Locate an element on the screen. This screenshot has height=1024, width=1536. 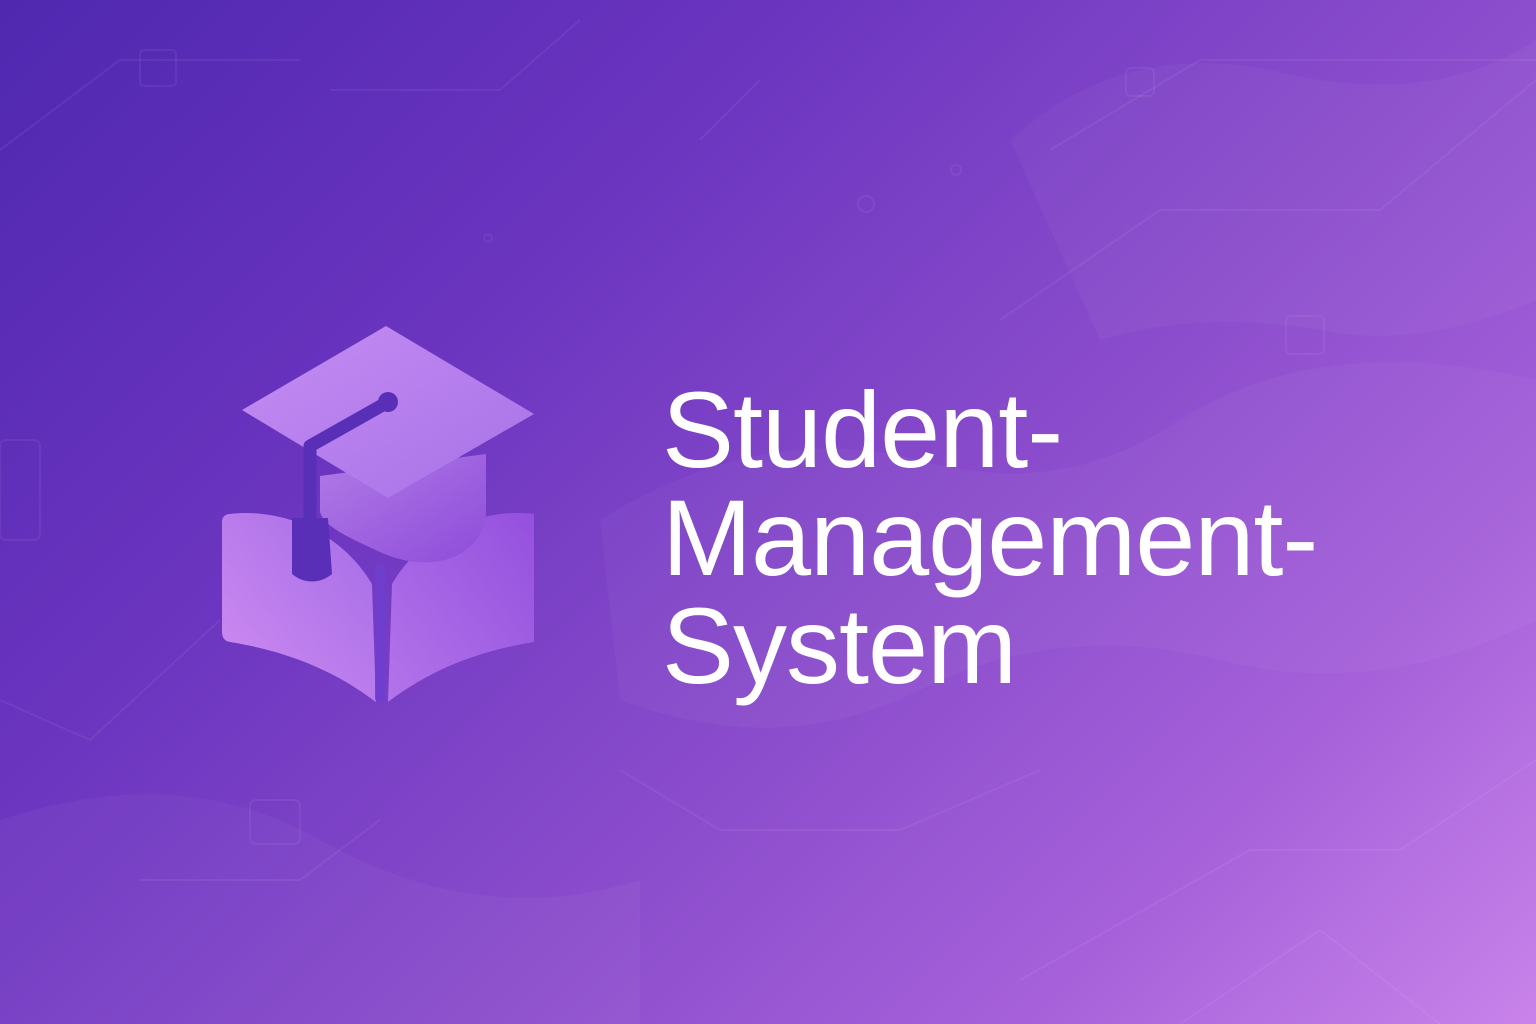
title-line-3: System is located at coordinates (839, 645).